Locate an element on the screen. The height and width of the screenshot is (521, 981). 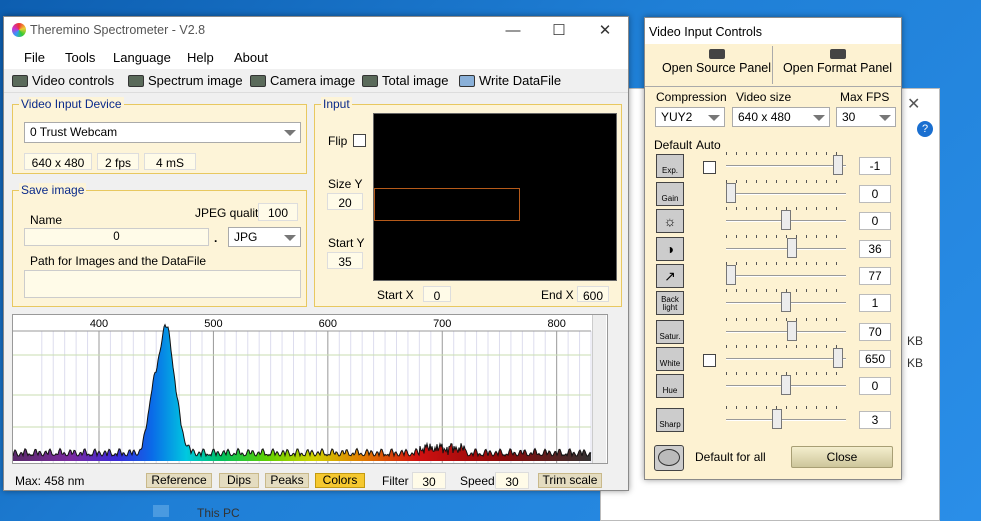
control-value: 77 is located at coordinates (875, 276).